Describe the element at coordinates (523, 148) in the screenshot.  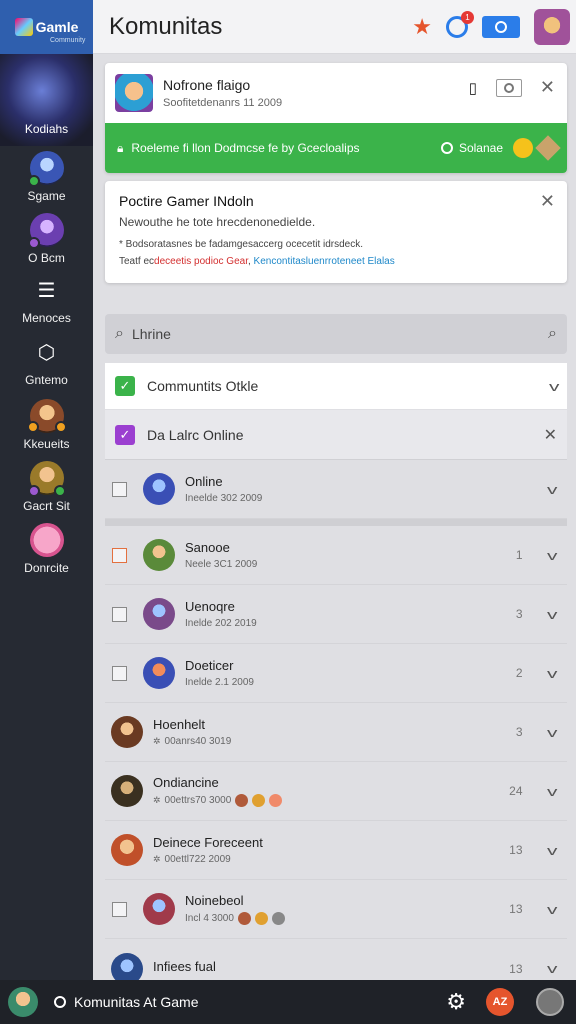
I see `emoji-icon` at that location.